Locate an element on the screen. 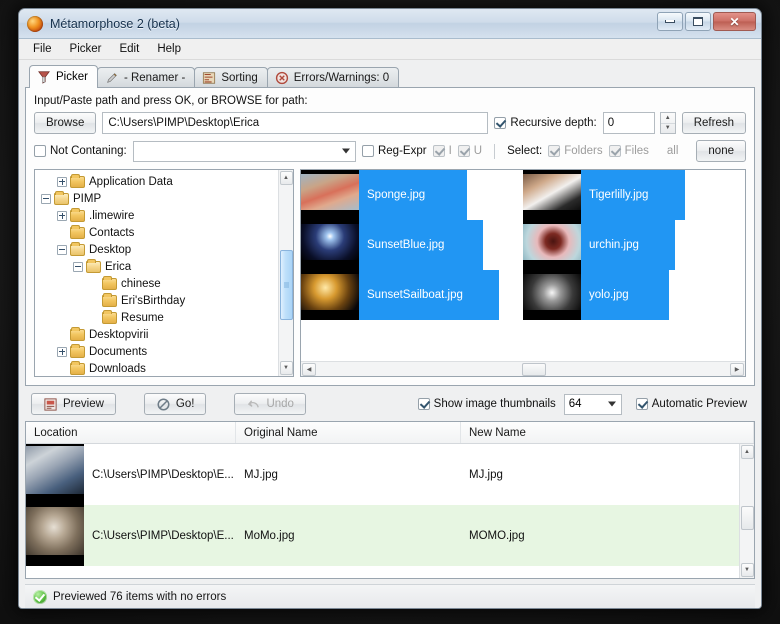  thumbnail-filename: yolo.jpg is located at coordinates (625, 295).